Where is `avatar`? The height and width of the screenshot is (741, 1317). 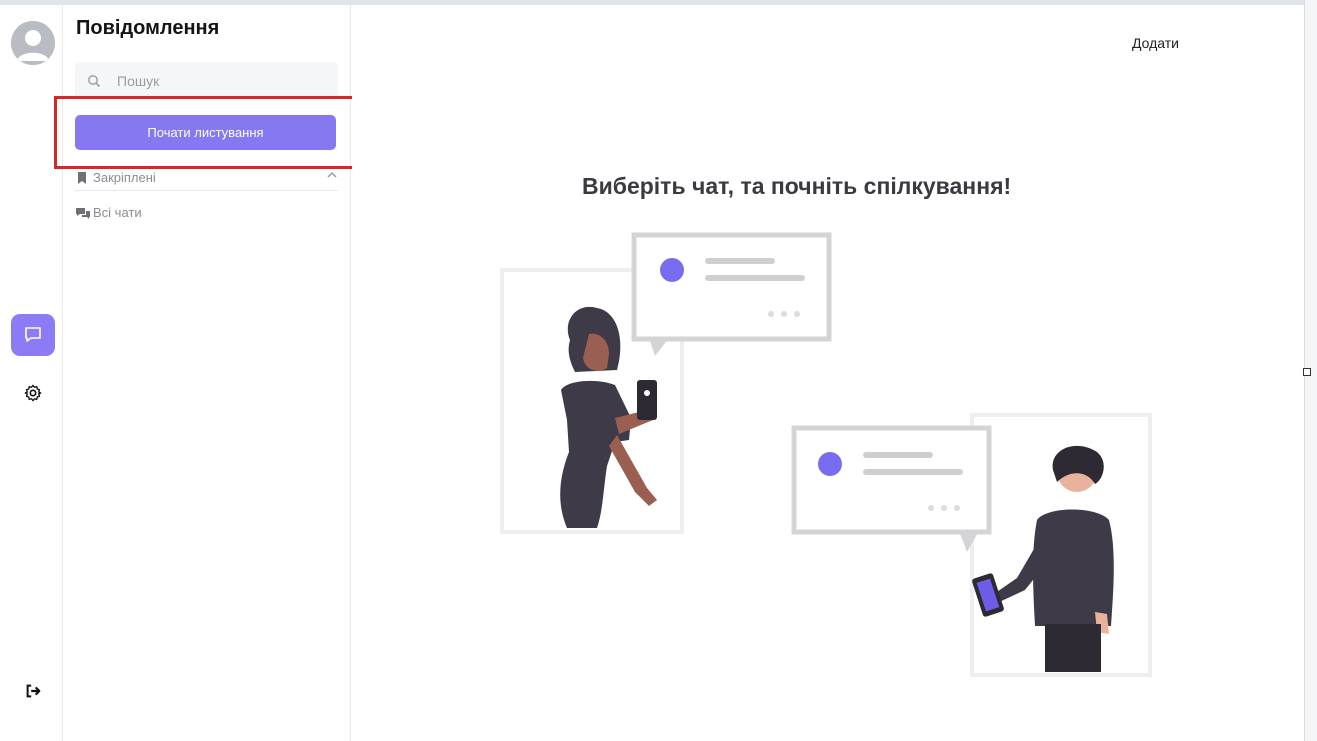 avatar is located at coordinates (33, 43).